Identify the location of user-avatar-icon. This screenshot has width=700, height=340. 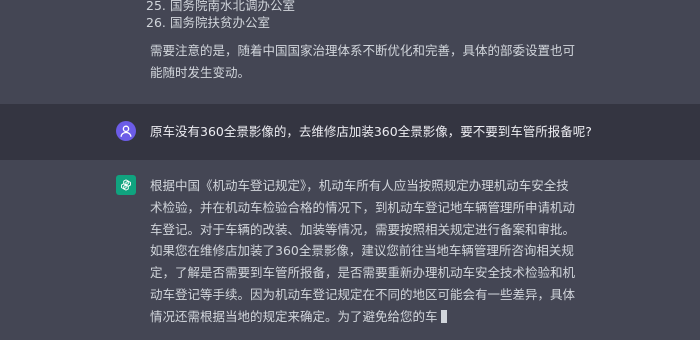
(126, 131).